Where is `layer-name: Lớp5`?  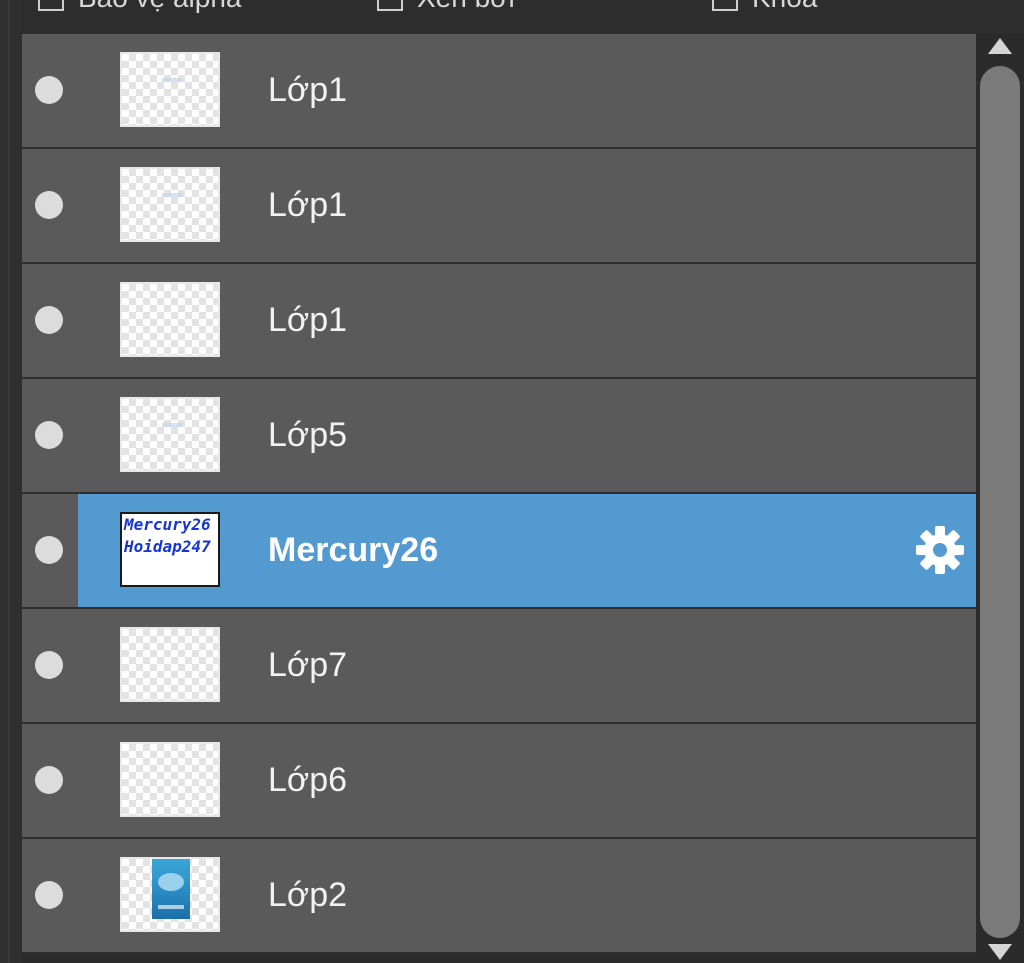
layer-name: Lớp5 is located at coordinates (308, 435).